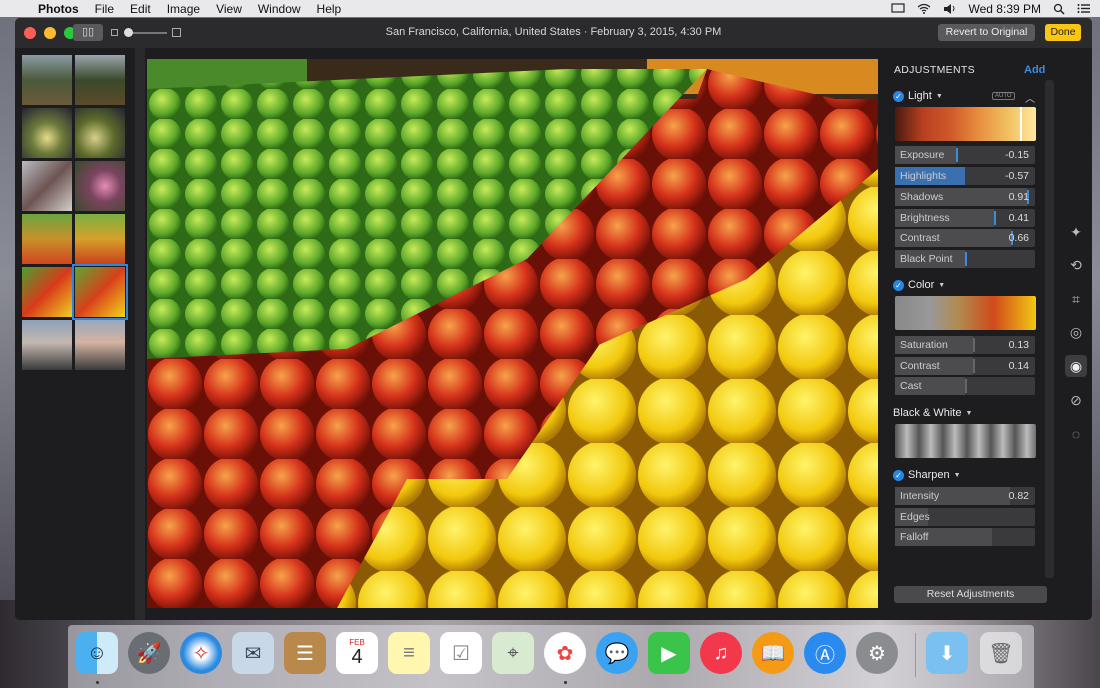 The height and width of the screenshot is (688, 1100). I want to click on saturation-label: Saturation, so click(924, 345).